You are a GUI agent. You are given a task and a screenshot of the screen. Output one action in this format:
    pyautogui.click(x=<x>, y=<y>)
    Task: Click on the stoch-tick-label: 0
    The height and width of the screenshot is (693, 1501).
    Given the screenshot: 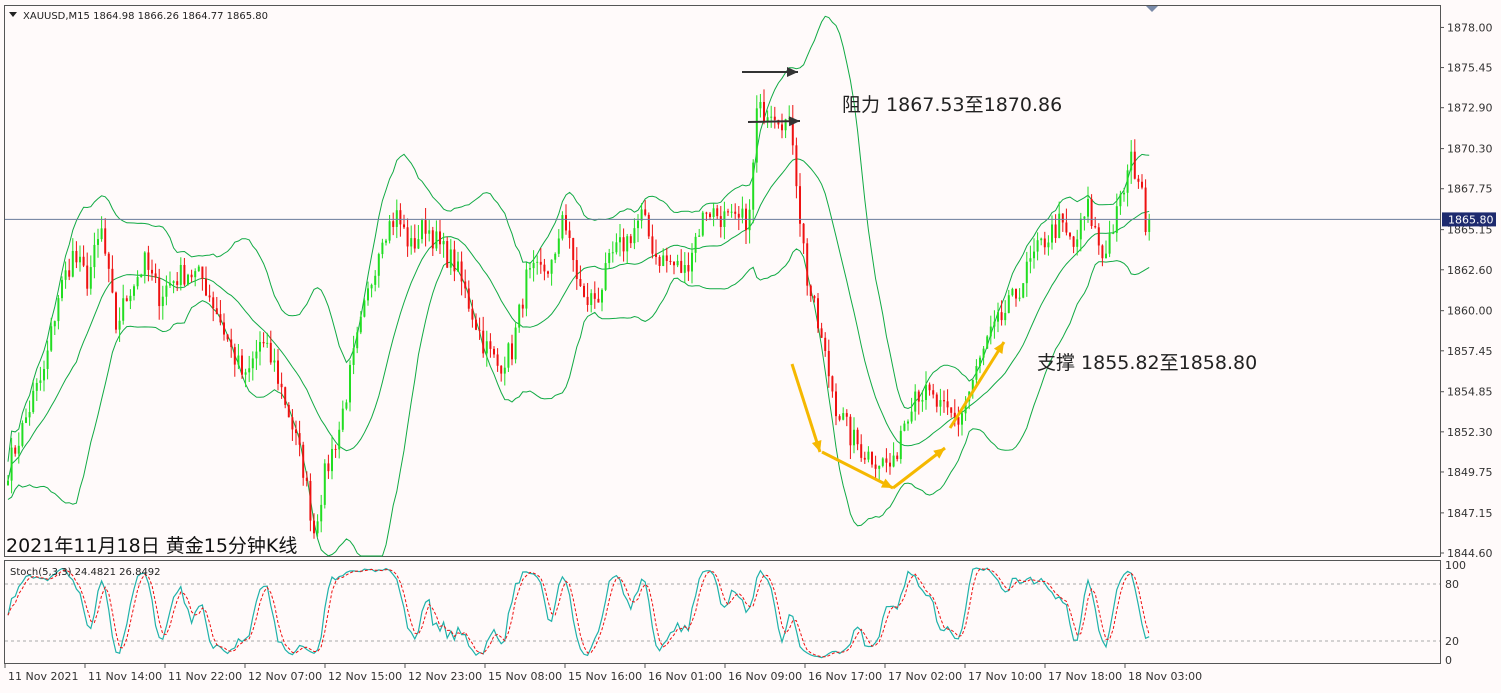 What is the action you would take?
    pyautogui.click(x=1448, y=660)
    